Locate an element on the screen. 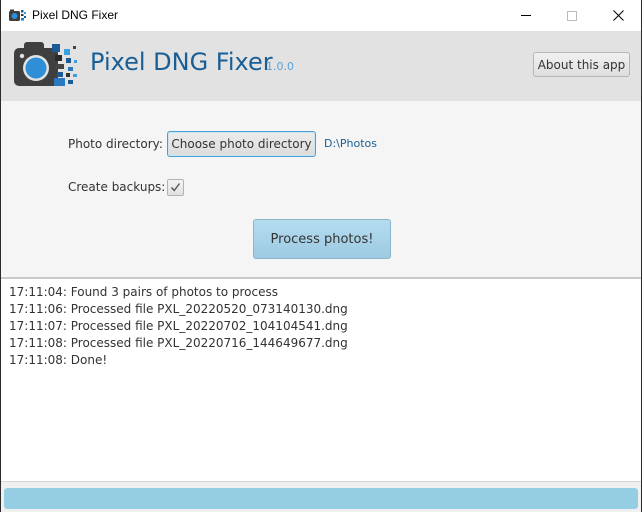 This screenshot has width=642, height=512. status-footer is located at coordinates (321, 496).